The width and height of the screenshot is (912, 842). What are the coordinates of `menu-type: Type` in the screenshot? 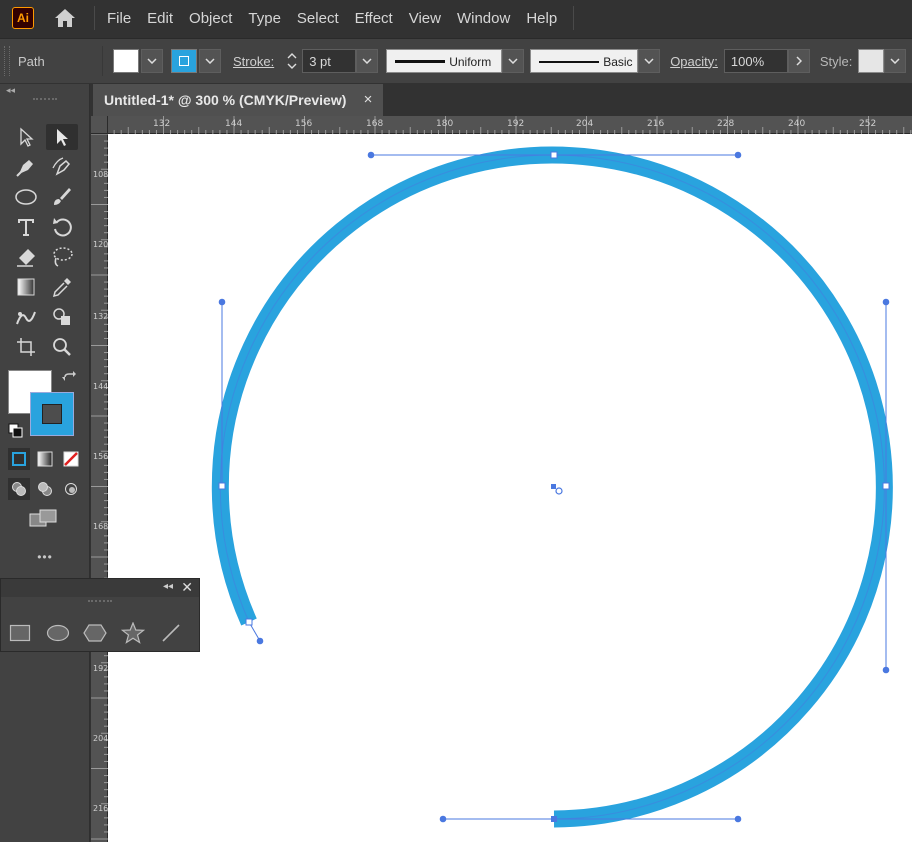 It's located at (264, 18).